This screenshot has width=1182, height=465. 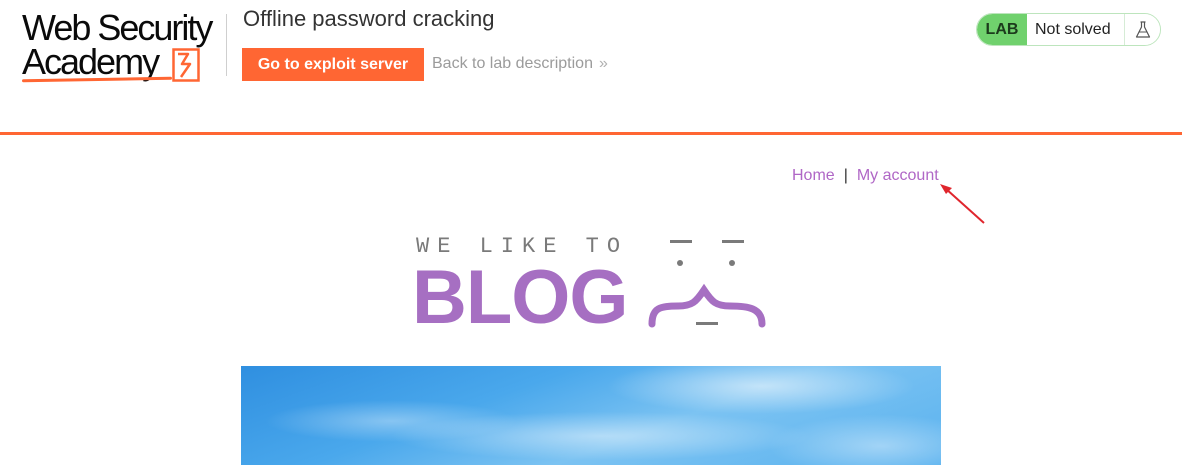 I want to click on lab-status-widget: LAB Not solved, so click(x=1068, y=29).